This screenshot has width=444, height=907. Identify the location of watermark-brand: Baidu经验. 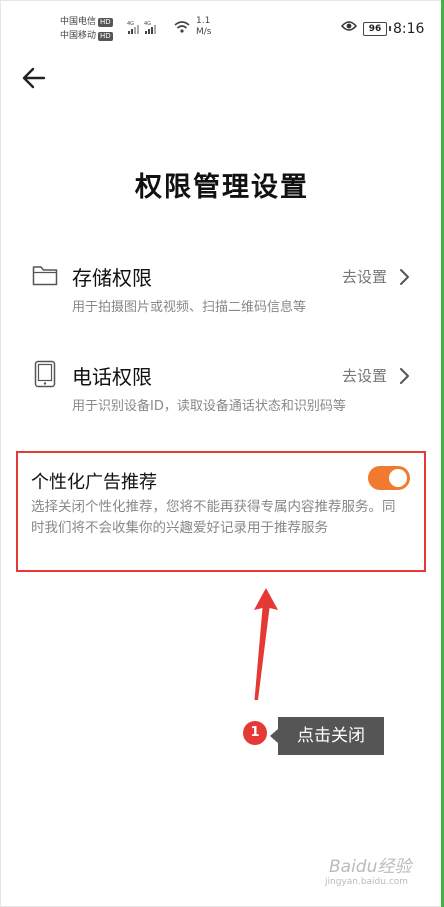
(370, 867).